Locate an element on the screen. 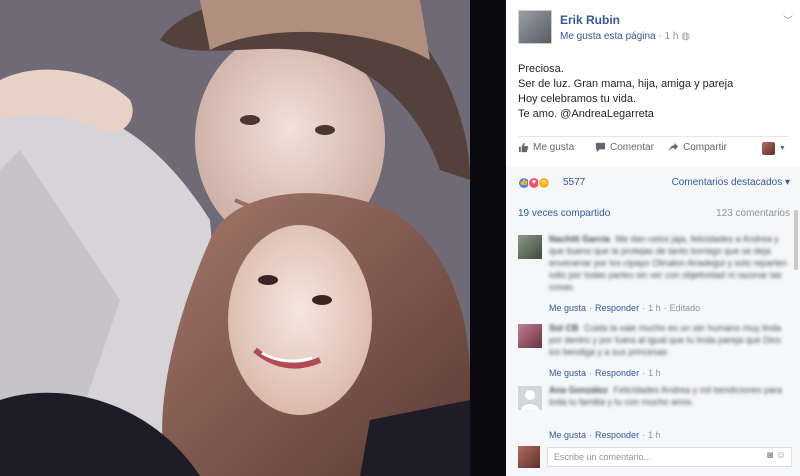  page-avatar is located at coordinates (535, 27).